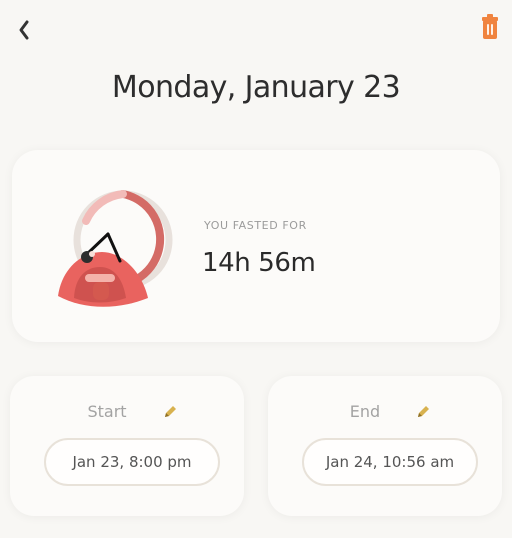 The width and height of the screenshot is (512, 538). What do you see at coordinates (132, 462) in the screenshot?
I see `start-time-field: Jan 23, 8:00 pm` at bounding box center [132, 462].